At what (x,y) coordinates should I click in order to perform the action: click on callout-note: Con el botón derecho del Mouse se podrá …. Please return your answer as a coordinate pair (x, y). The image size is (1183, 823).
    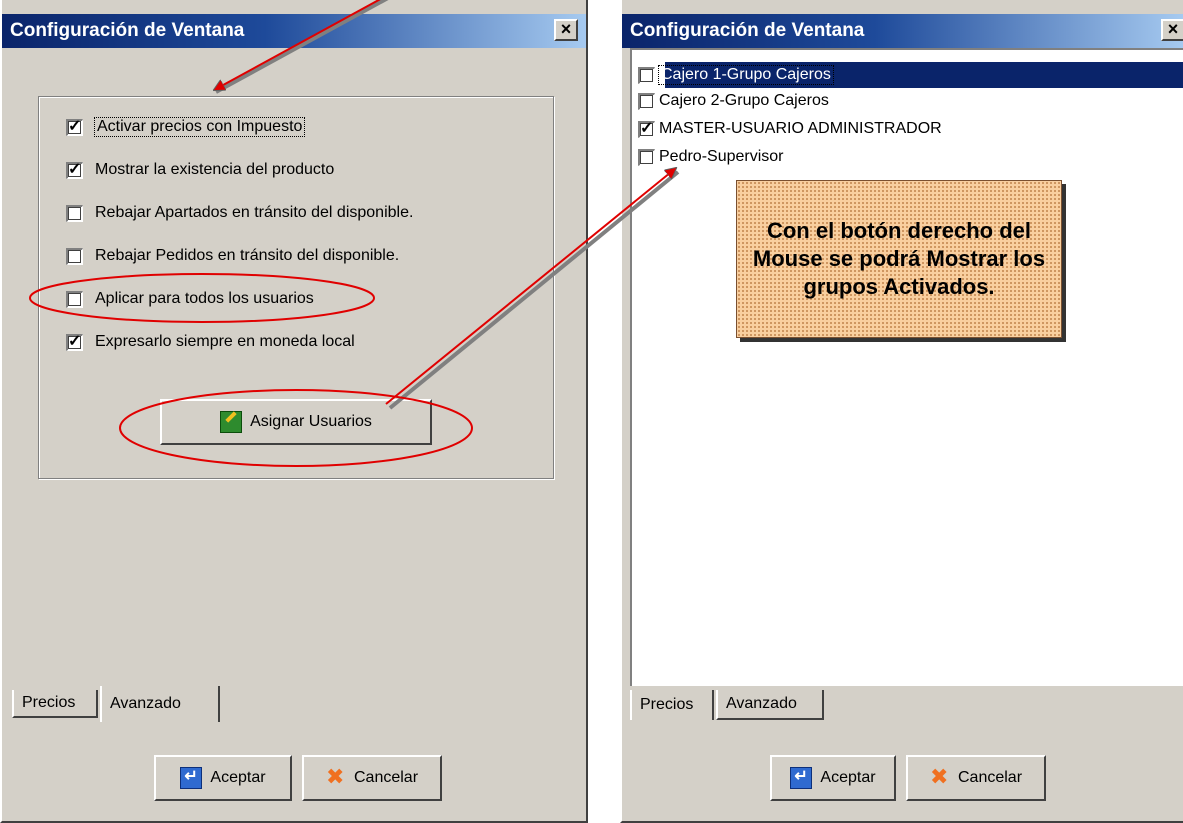
    Looking at the image, I should click on (899, 259).